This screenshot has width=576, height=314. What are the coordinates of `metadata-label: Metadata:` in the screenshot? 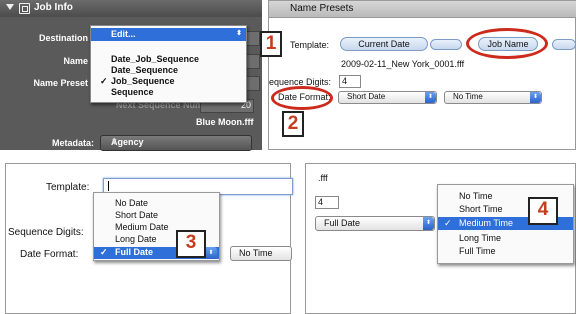 It's located at (72, 143).